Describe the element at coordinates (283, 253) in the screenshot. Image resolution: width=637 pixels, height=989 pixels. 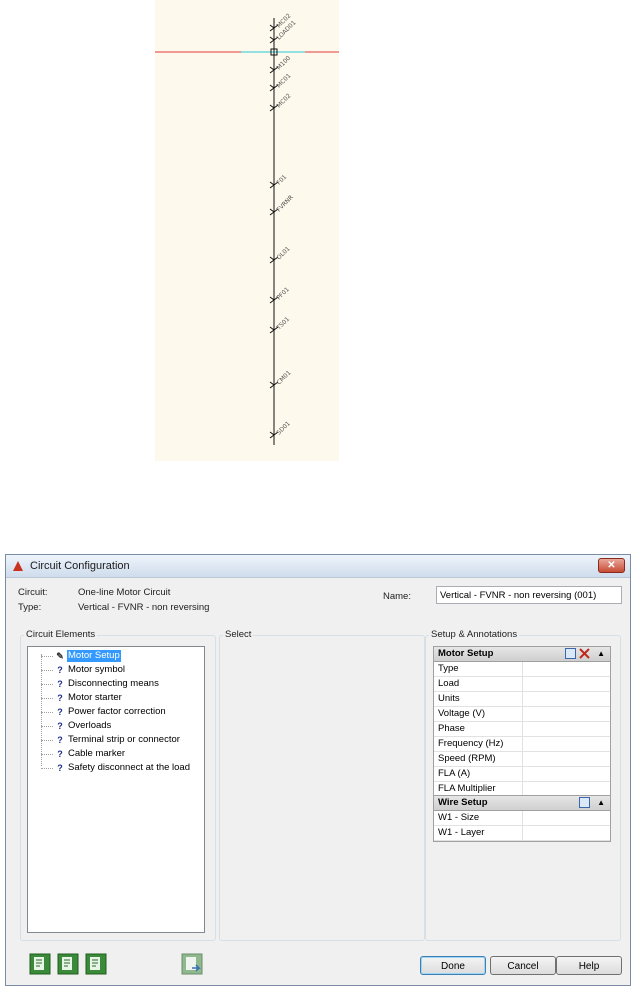
I see `symbol-tag: OL01` at that location.